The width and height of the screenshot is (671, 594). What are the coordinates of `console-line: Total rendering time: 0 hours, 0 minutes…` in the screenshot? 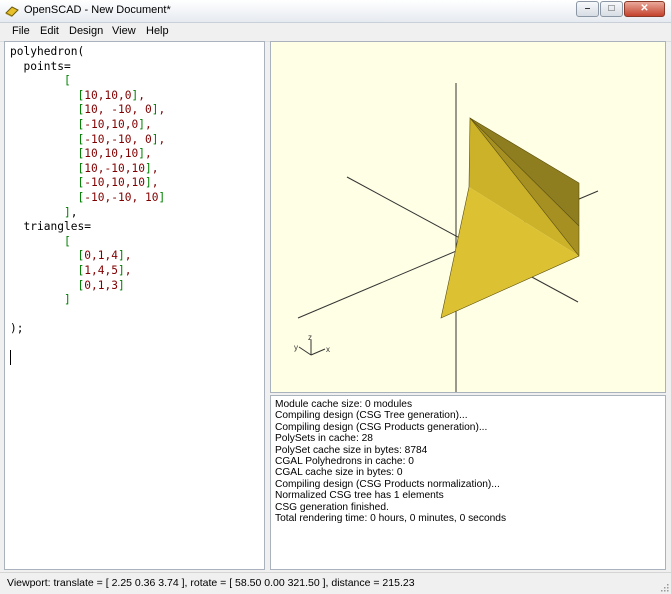 It's located at (391, 519).